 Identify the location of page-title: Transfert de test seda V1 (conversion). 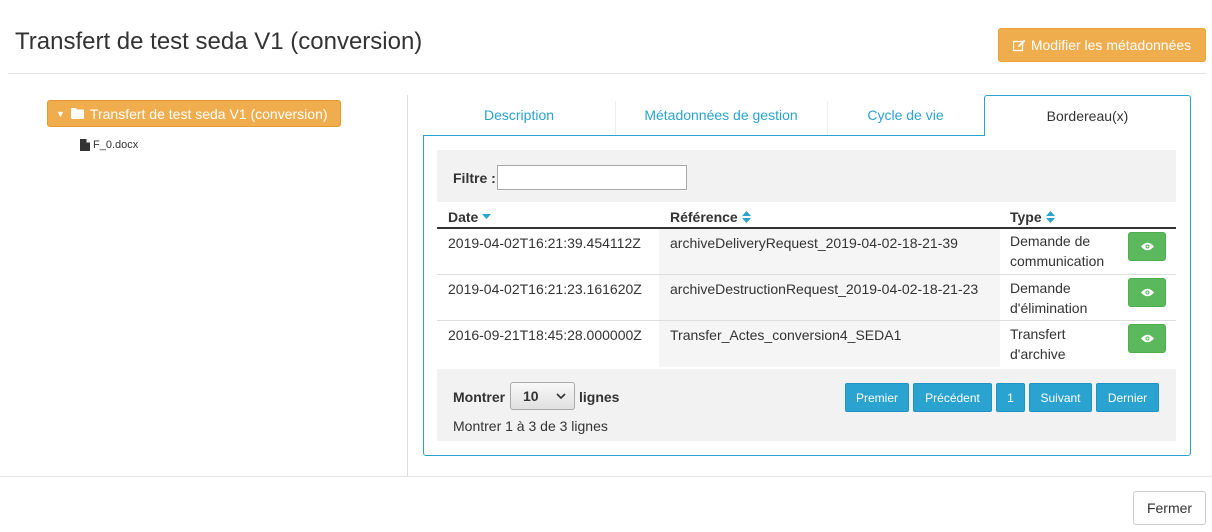
(219, 41).